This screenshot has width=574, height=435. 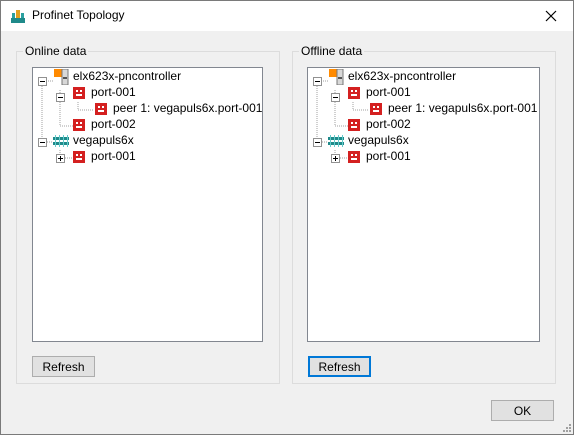 I want to click on resize-grip-icon, so click(x=566, y=427).